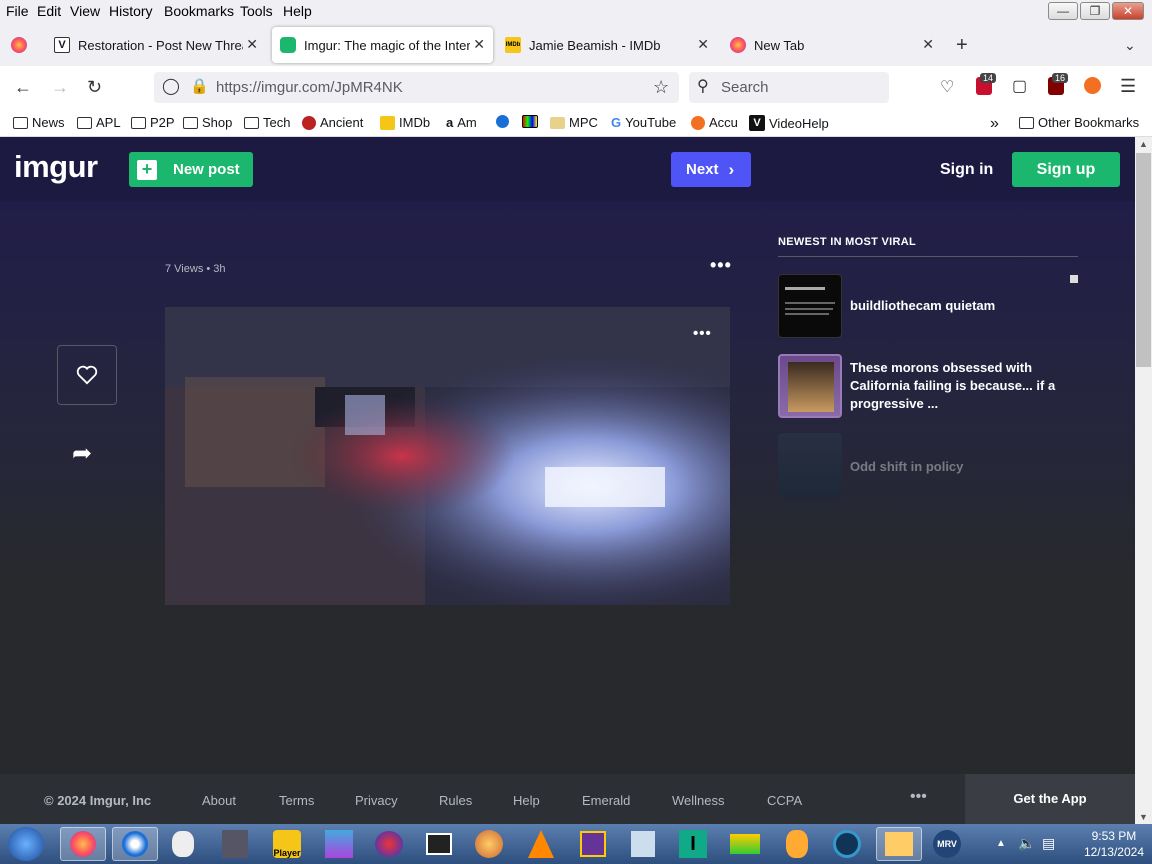  Describe the element at coordinates (267, 122) in the screenshot. I see `bookmark-tech: Tech` at that location.